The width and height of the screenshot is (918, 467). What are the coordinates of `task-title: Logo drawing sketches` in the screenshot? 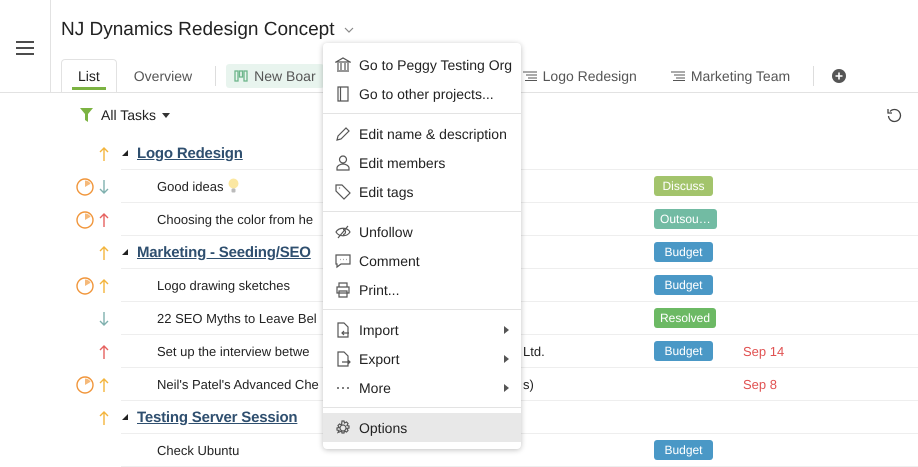 It's located at (223, 285).